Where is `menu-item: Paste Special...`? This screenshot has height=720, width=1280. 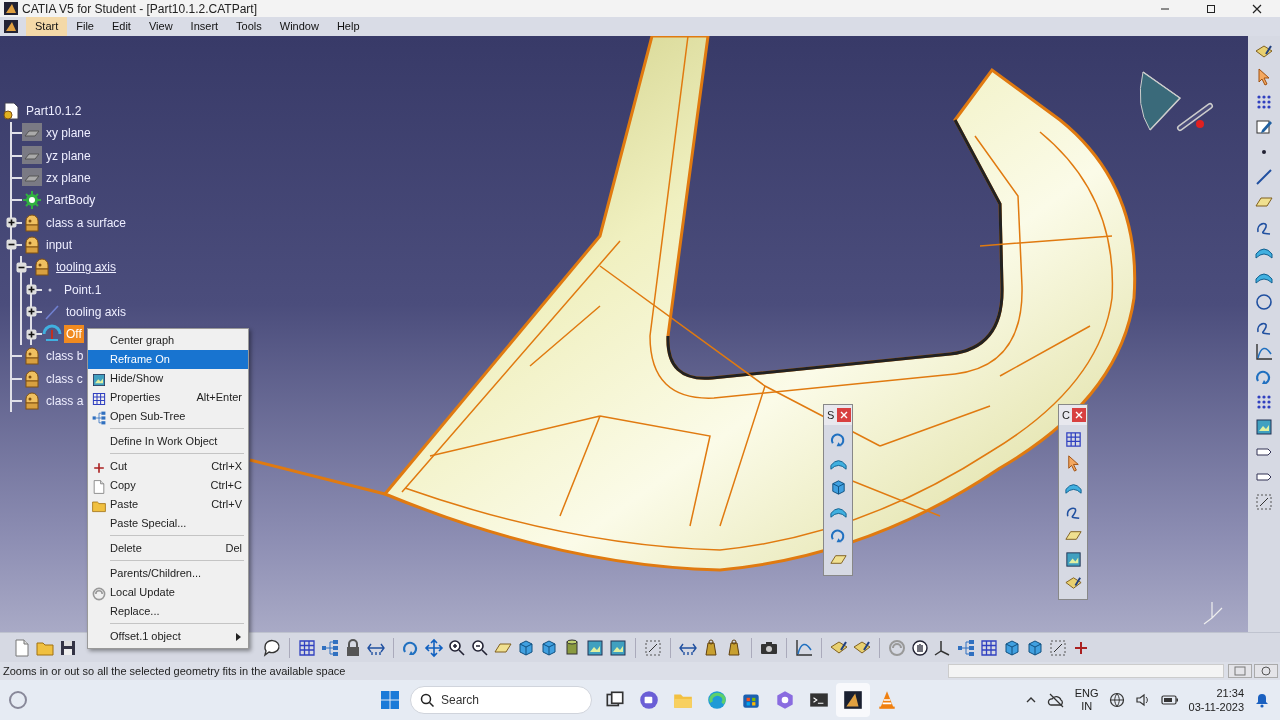 menu-item: Paste Special... is located at coordinates (168, 523).